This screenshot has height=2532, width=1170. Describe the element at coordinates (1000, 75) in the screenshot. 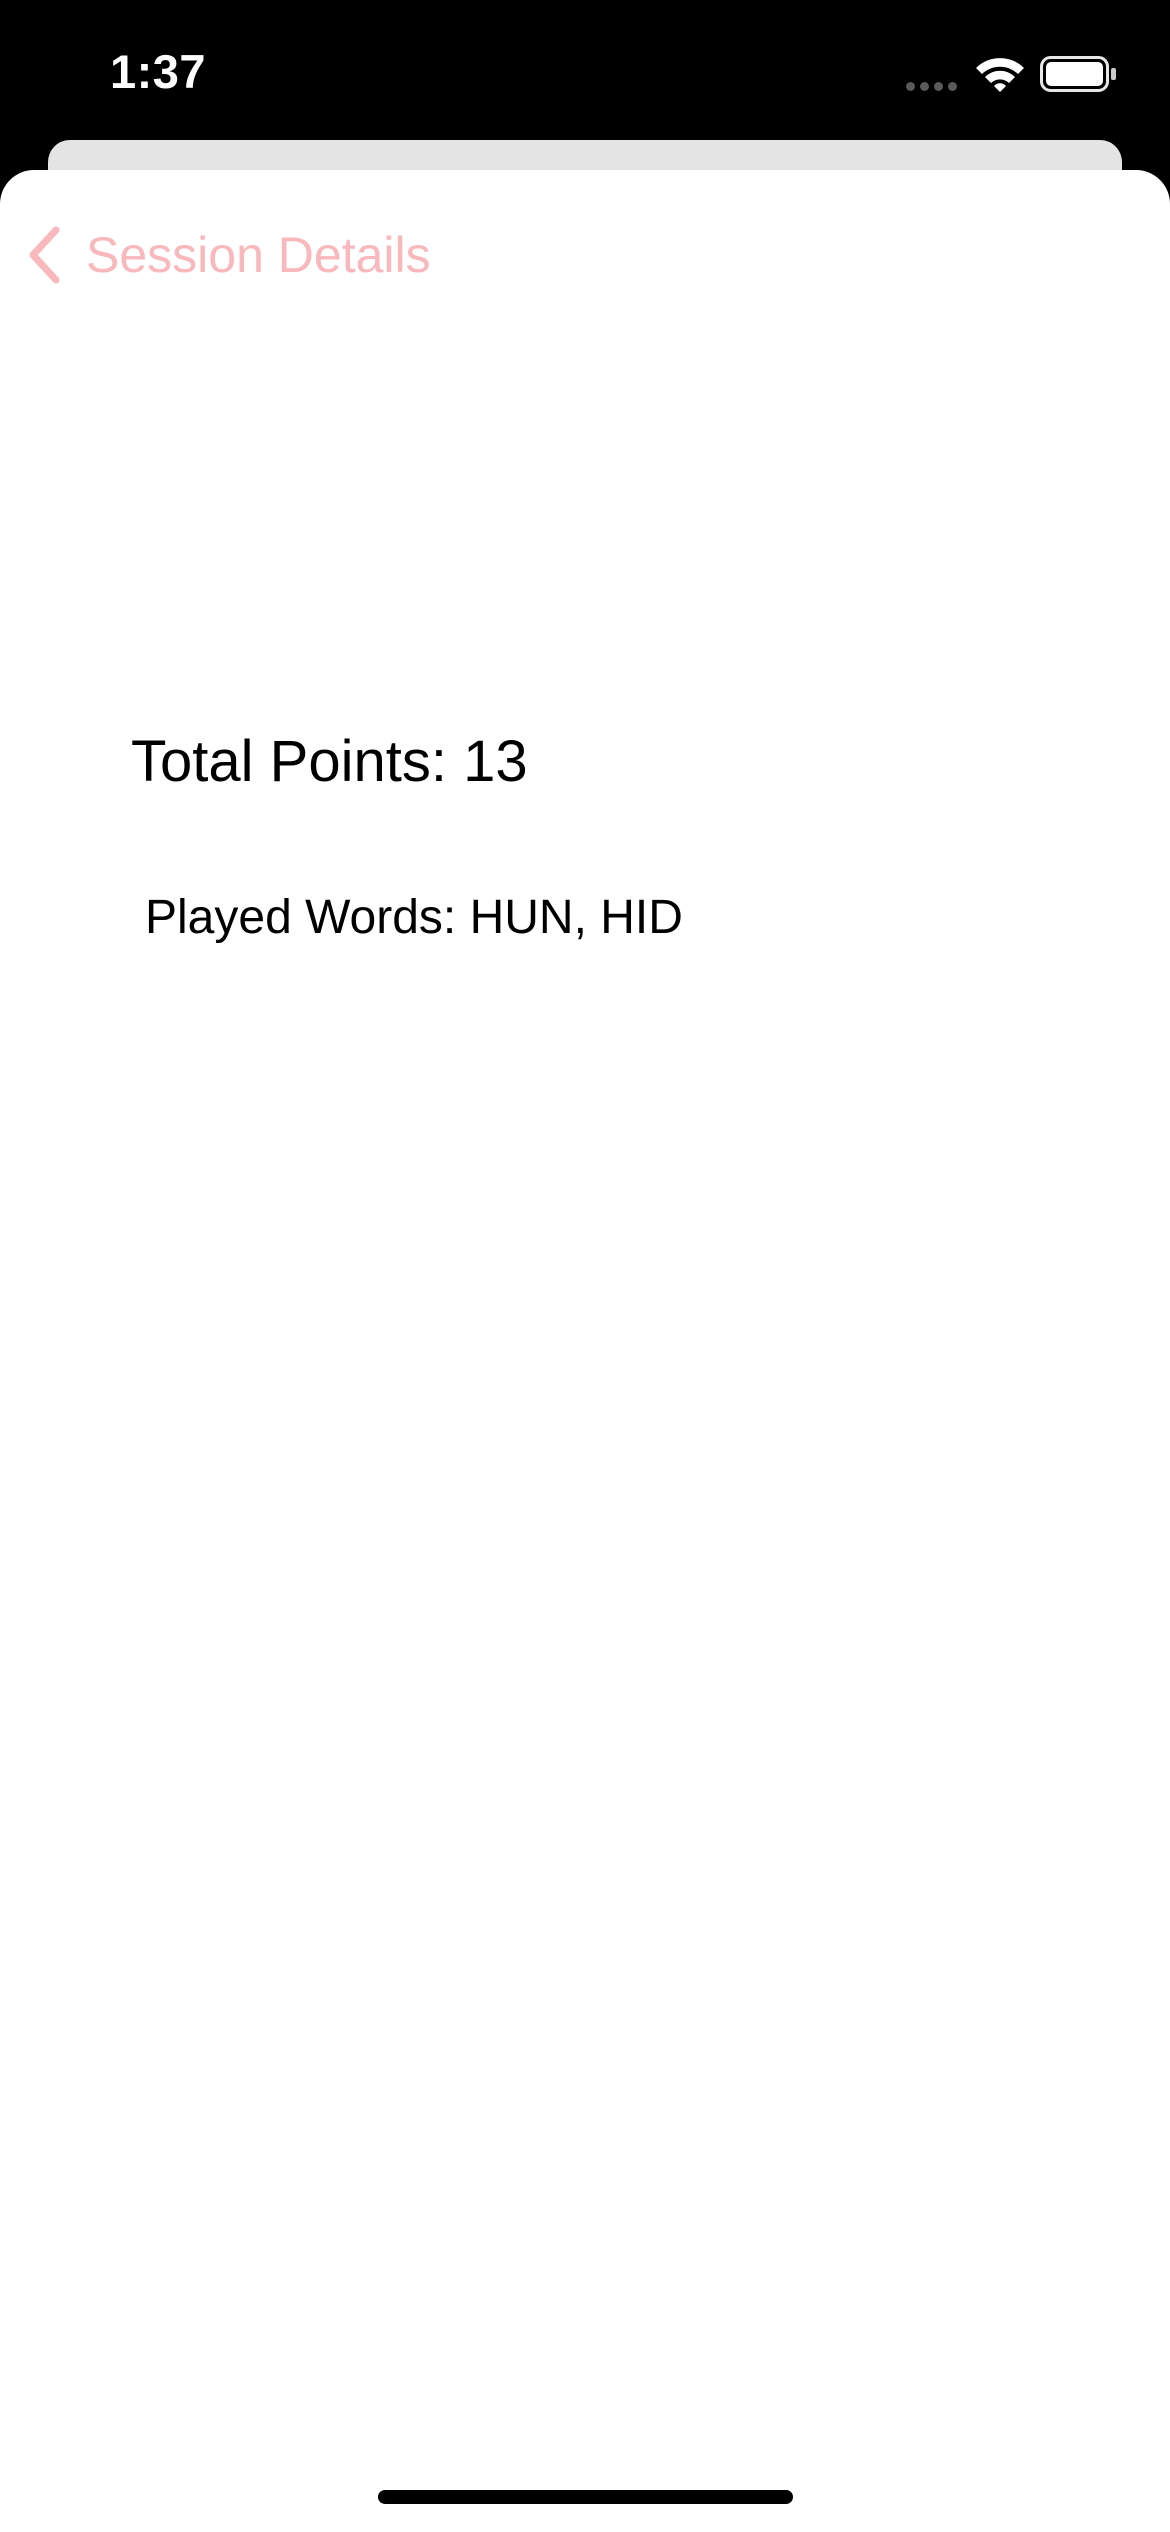

I see `wifi-icon` at that location.